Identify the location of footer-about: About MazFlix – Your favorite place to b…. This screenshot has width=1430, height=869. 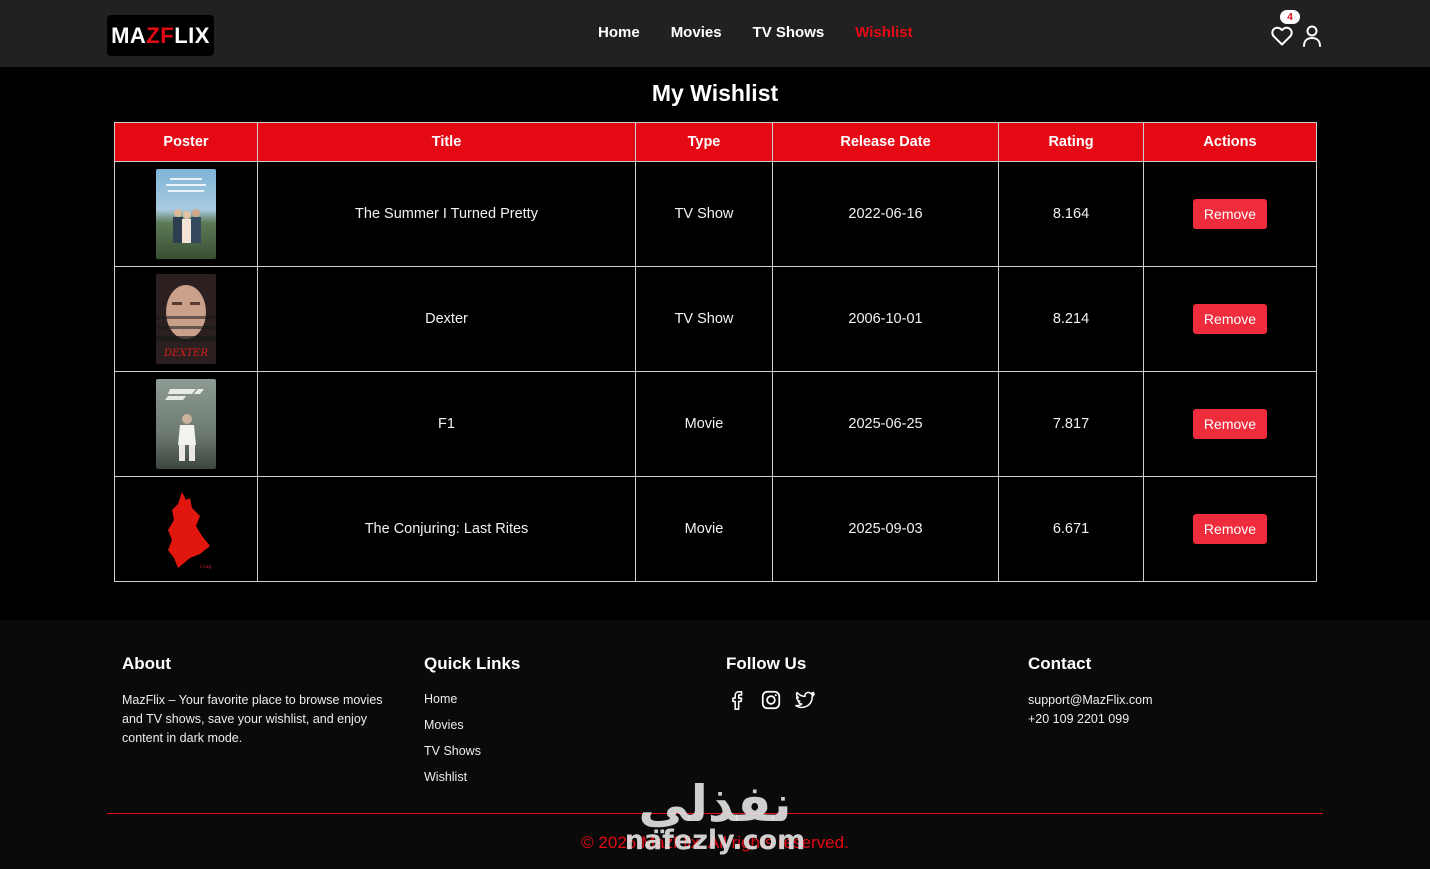
(262, 701).